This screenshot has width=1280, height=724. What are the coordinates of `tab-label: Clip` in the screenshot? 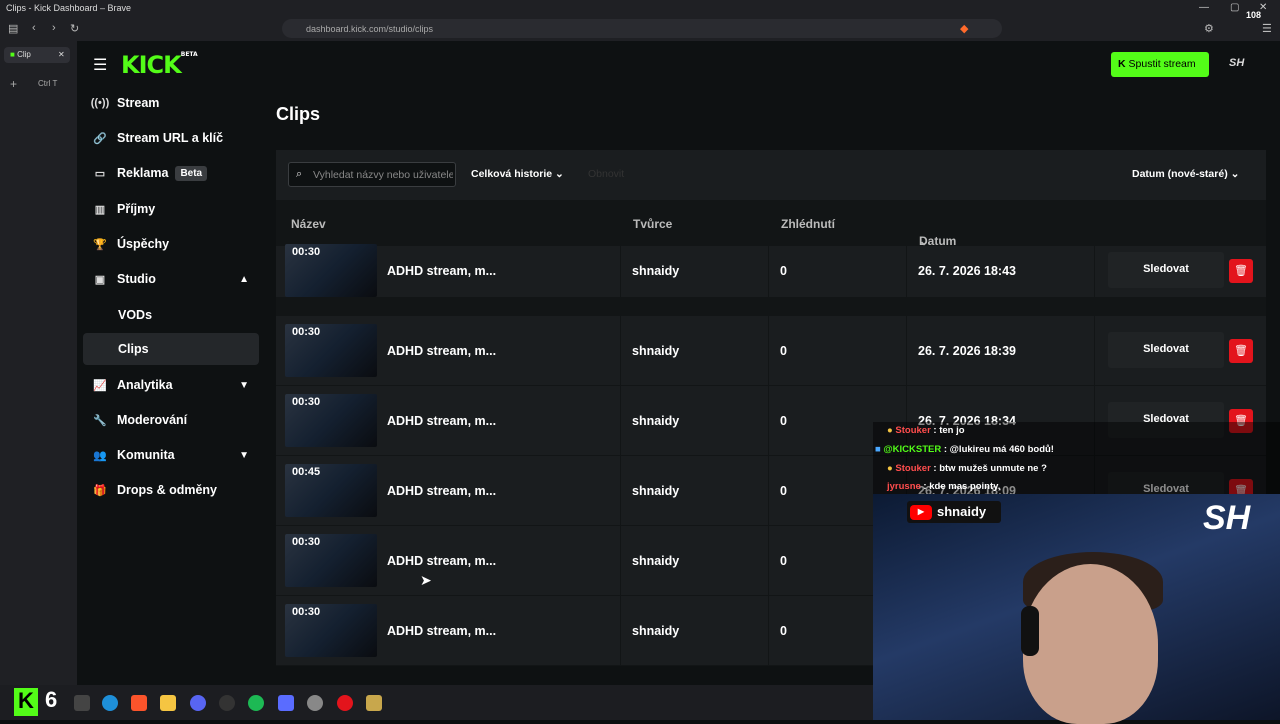 It's located at (24, 54).